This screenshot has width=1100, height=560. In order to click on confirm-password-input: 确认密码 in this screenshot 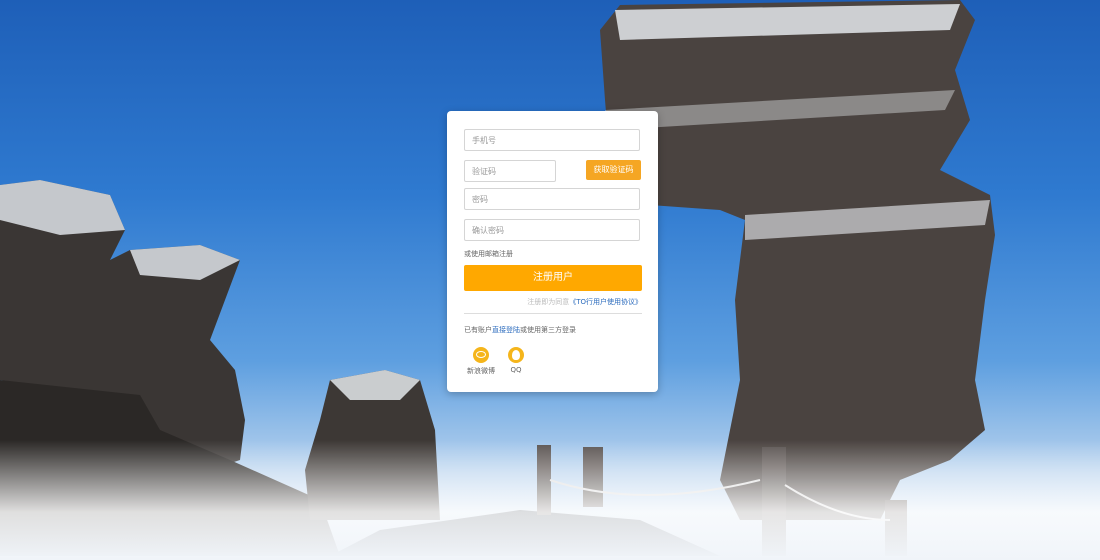, I will do `click(552, 230)`.